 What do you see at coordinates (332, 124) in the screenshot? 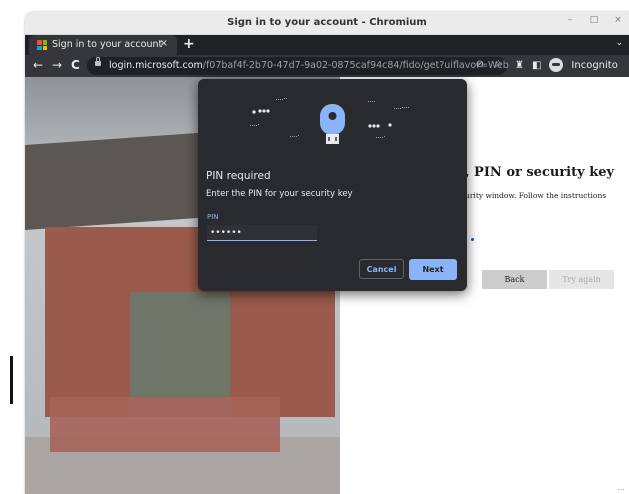
I see `security-key-icon` at bounding box center [332, 124].